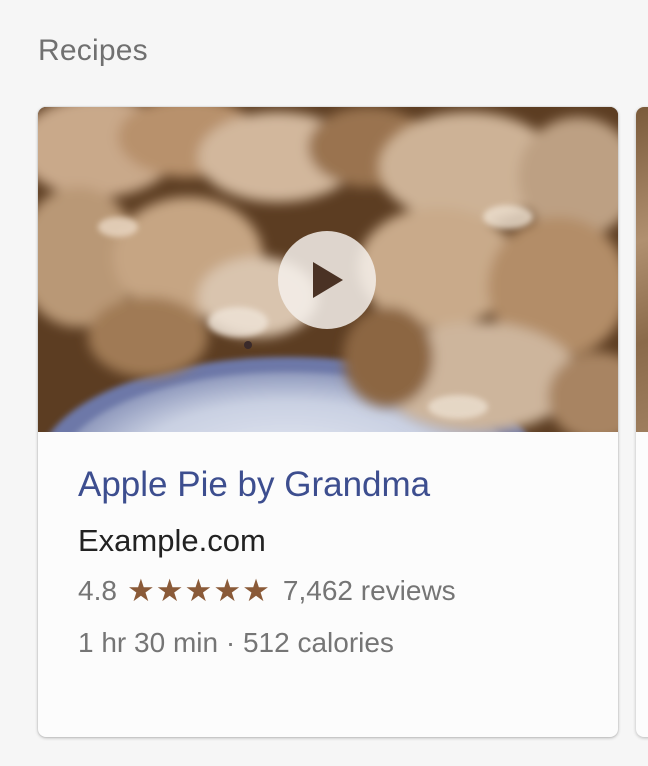  I want to click on play-button, so click(327, 280).